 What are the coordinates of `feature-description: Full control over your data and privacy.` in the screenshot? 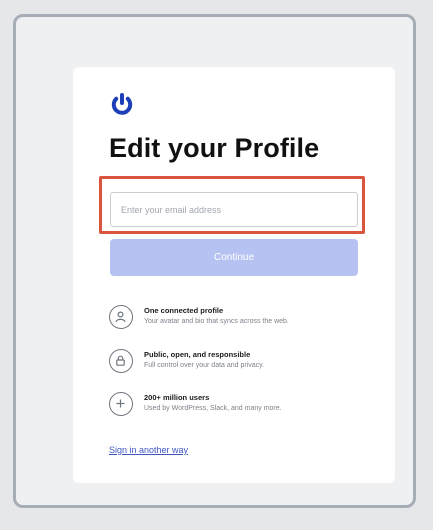 It's located at (204, 365).